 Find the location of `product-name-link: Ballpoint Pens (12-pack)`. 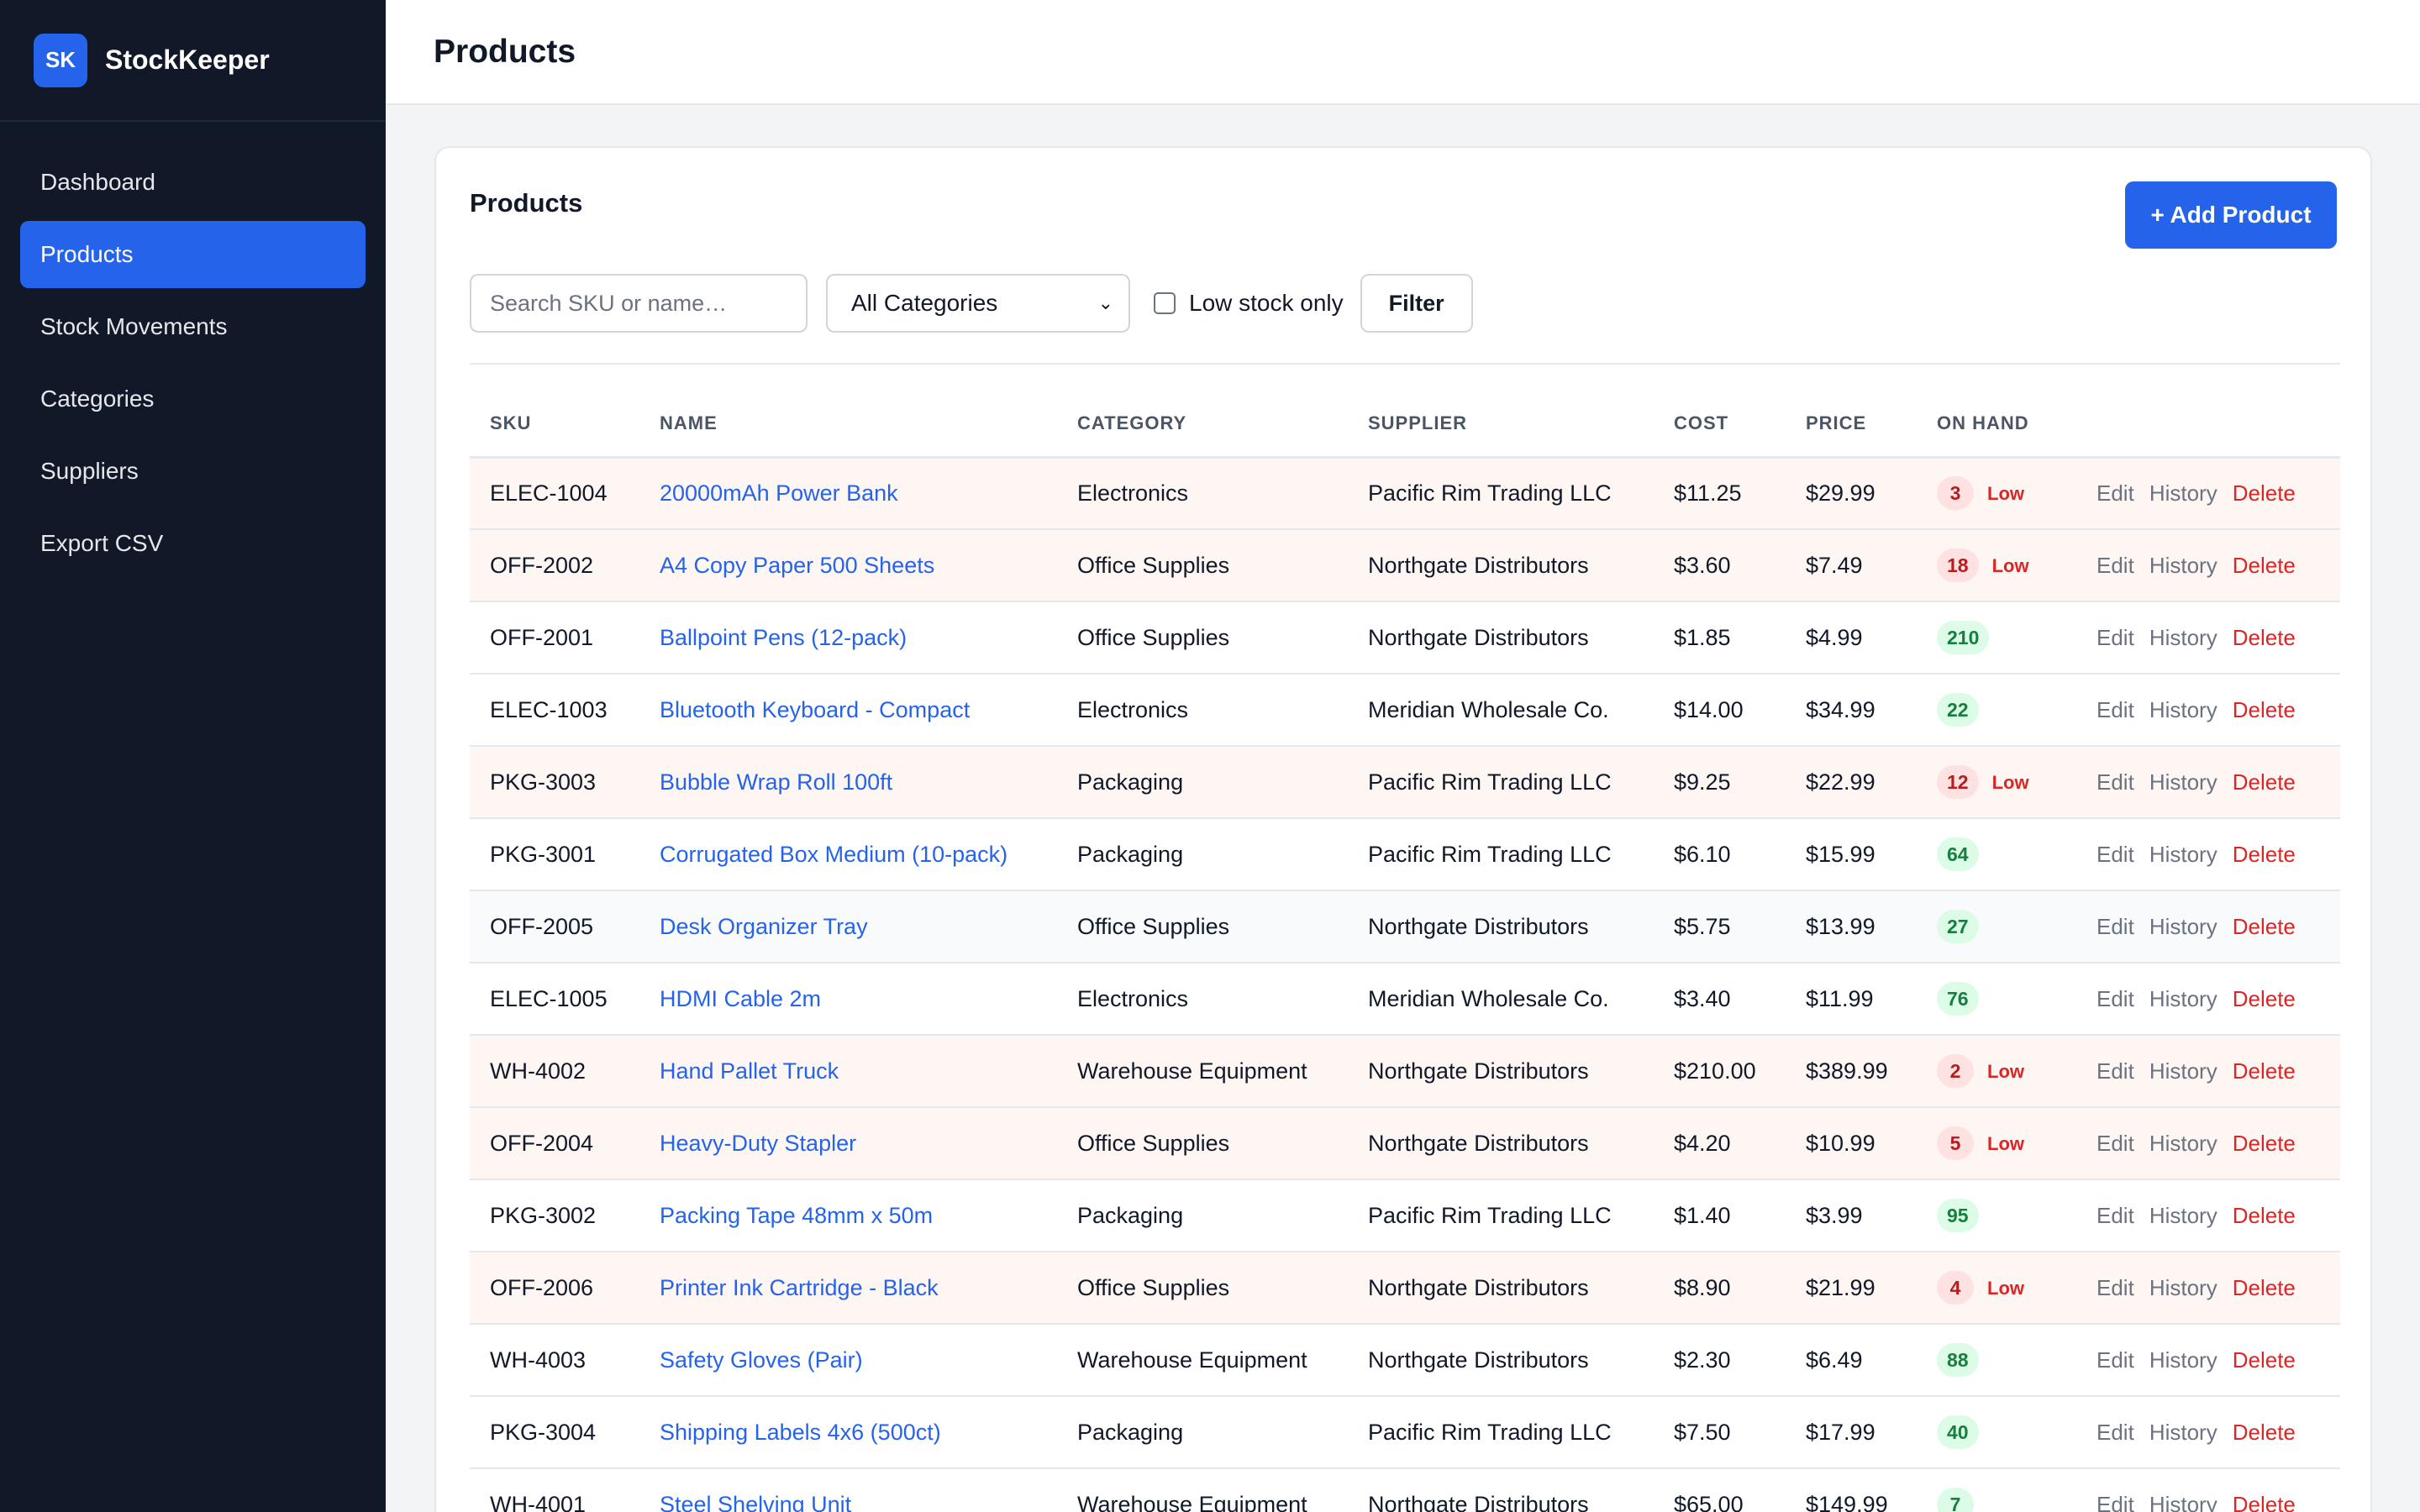

product-name-link: Ballpoint Pens (12-pack) is located at coordinates (783, 637).